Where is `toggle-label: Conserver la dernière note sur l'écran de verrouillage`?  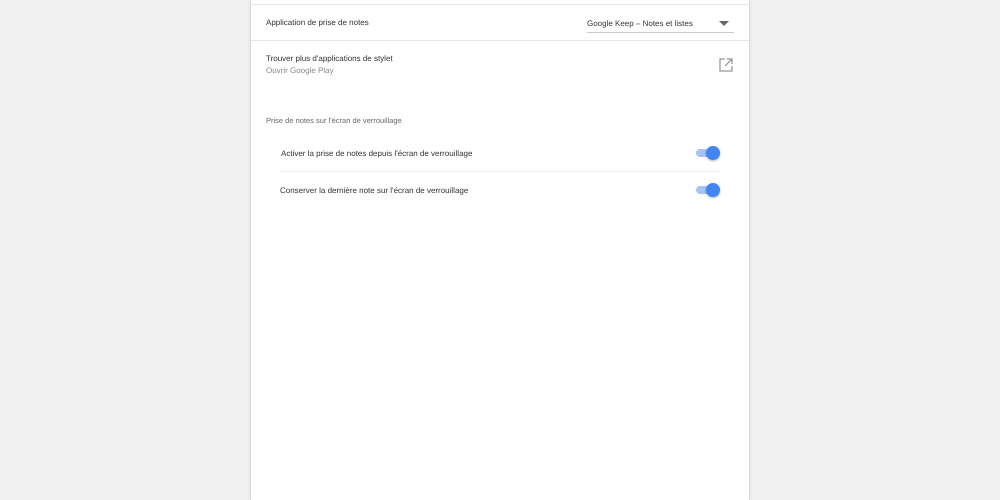 toggle-label: Conserver la dernière note sur l'écran de verrouillage is located at coordinates (374, 190).